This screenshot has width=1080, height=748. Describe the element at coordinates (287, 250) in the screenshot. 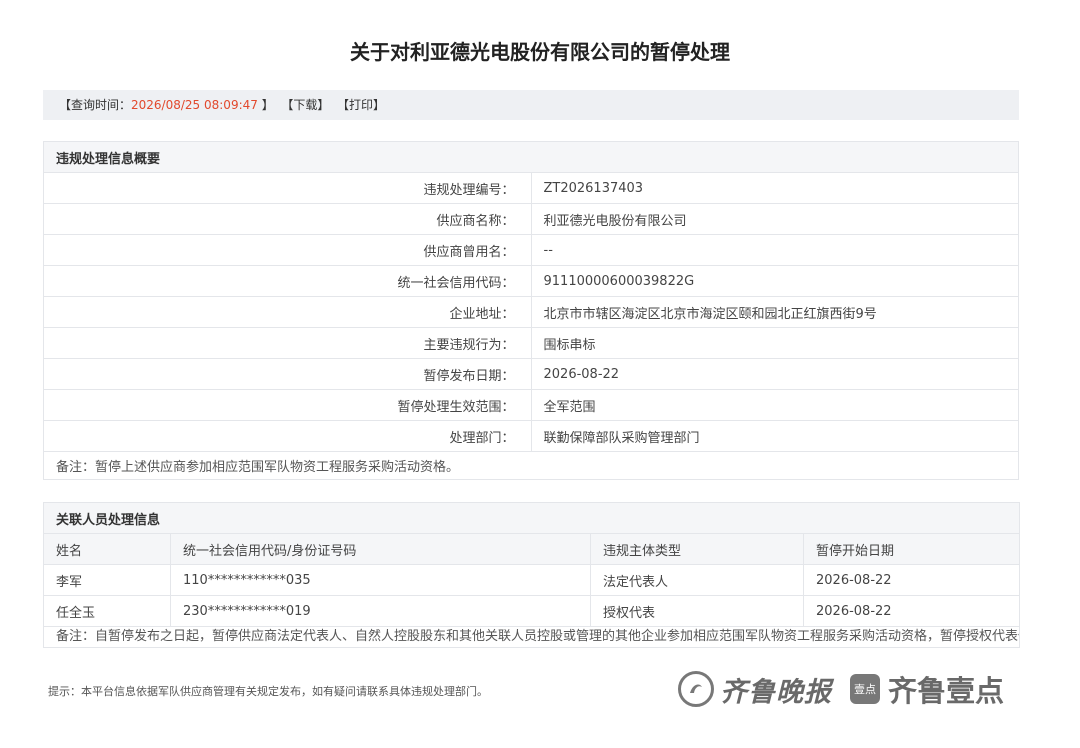

I see `summary-label: 供应商曾用名：` at that location.